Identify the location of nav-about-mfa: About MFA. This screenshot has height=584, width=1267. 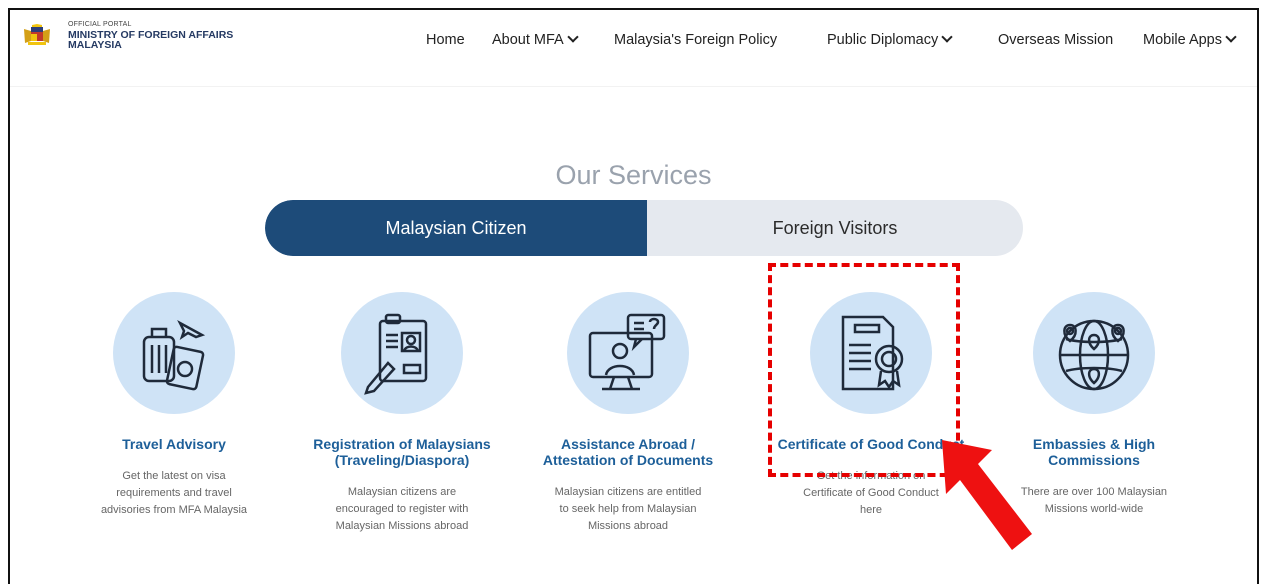
(535, 39).